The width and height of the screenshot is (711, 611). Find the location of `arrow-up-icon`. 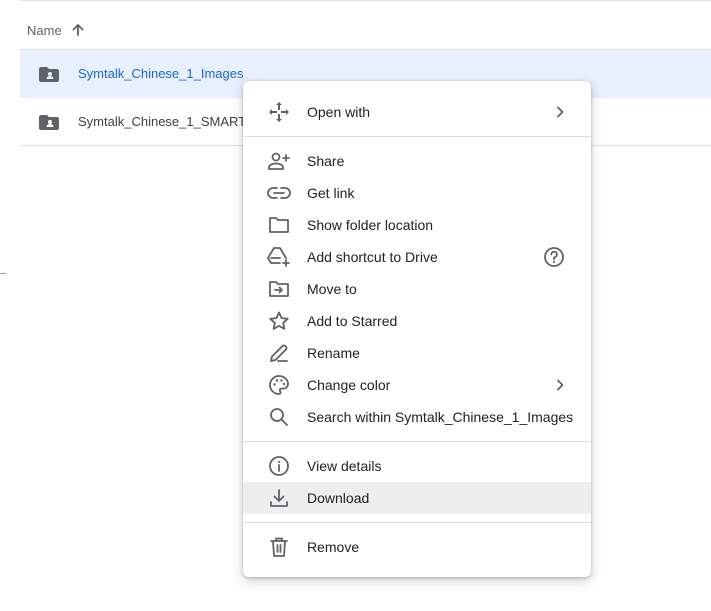

arrow-up-icon is located at coordinates (78, 30).